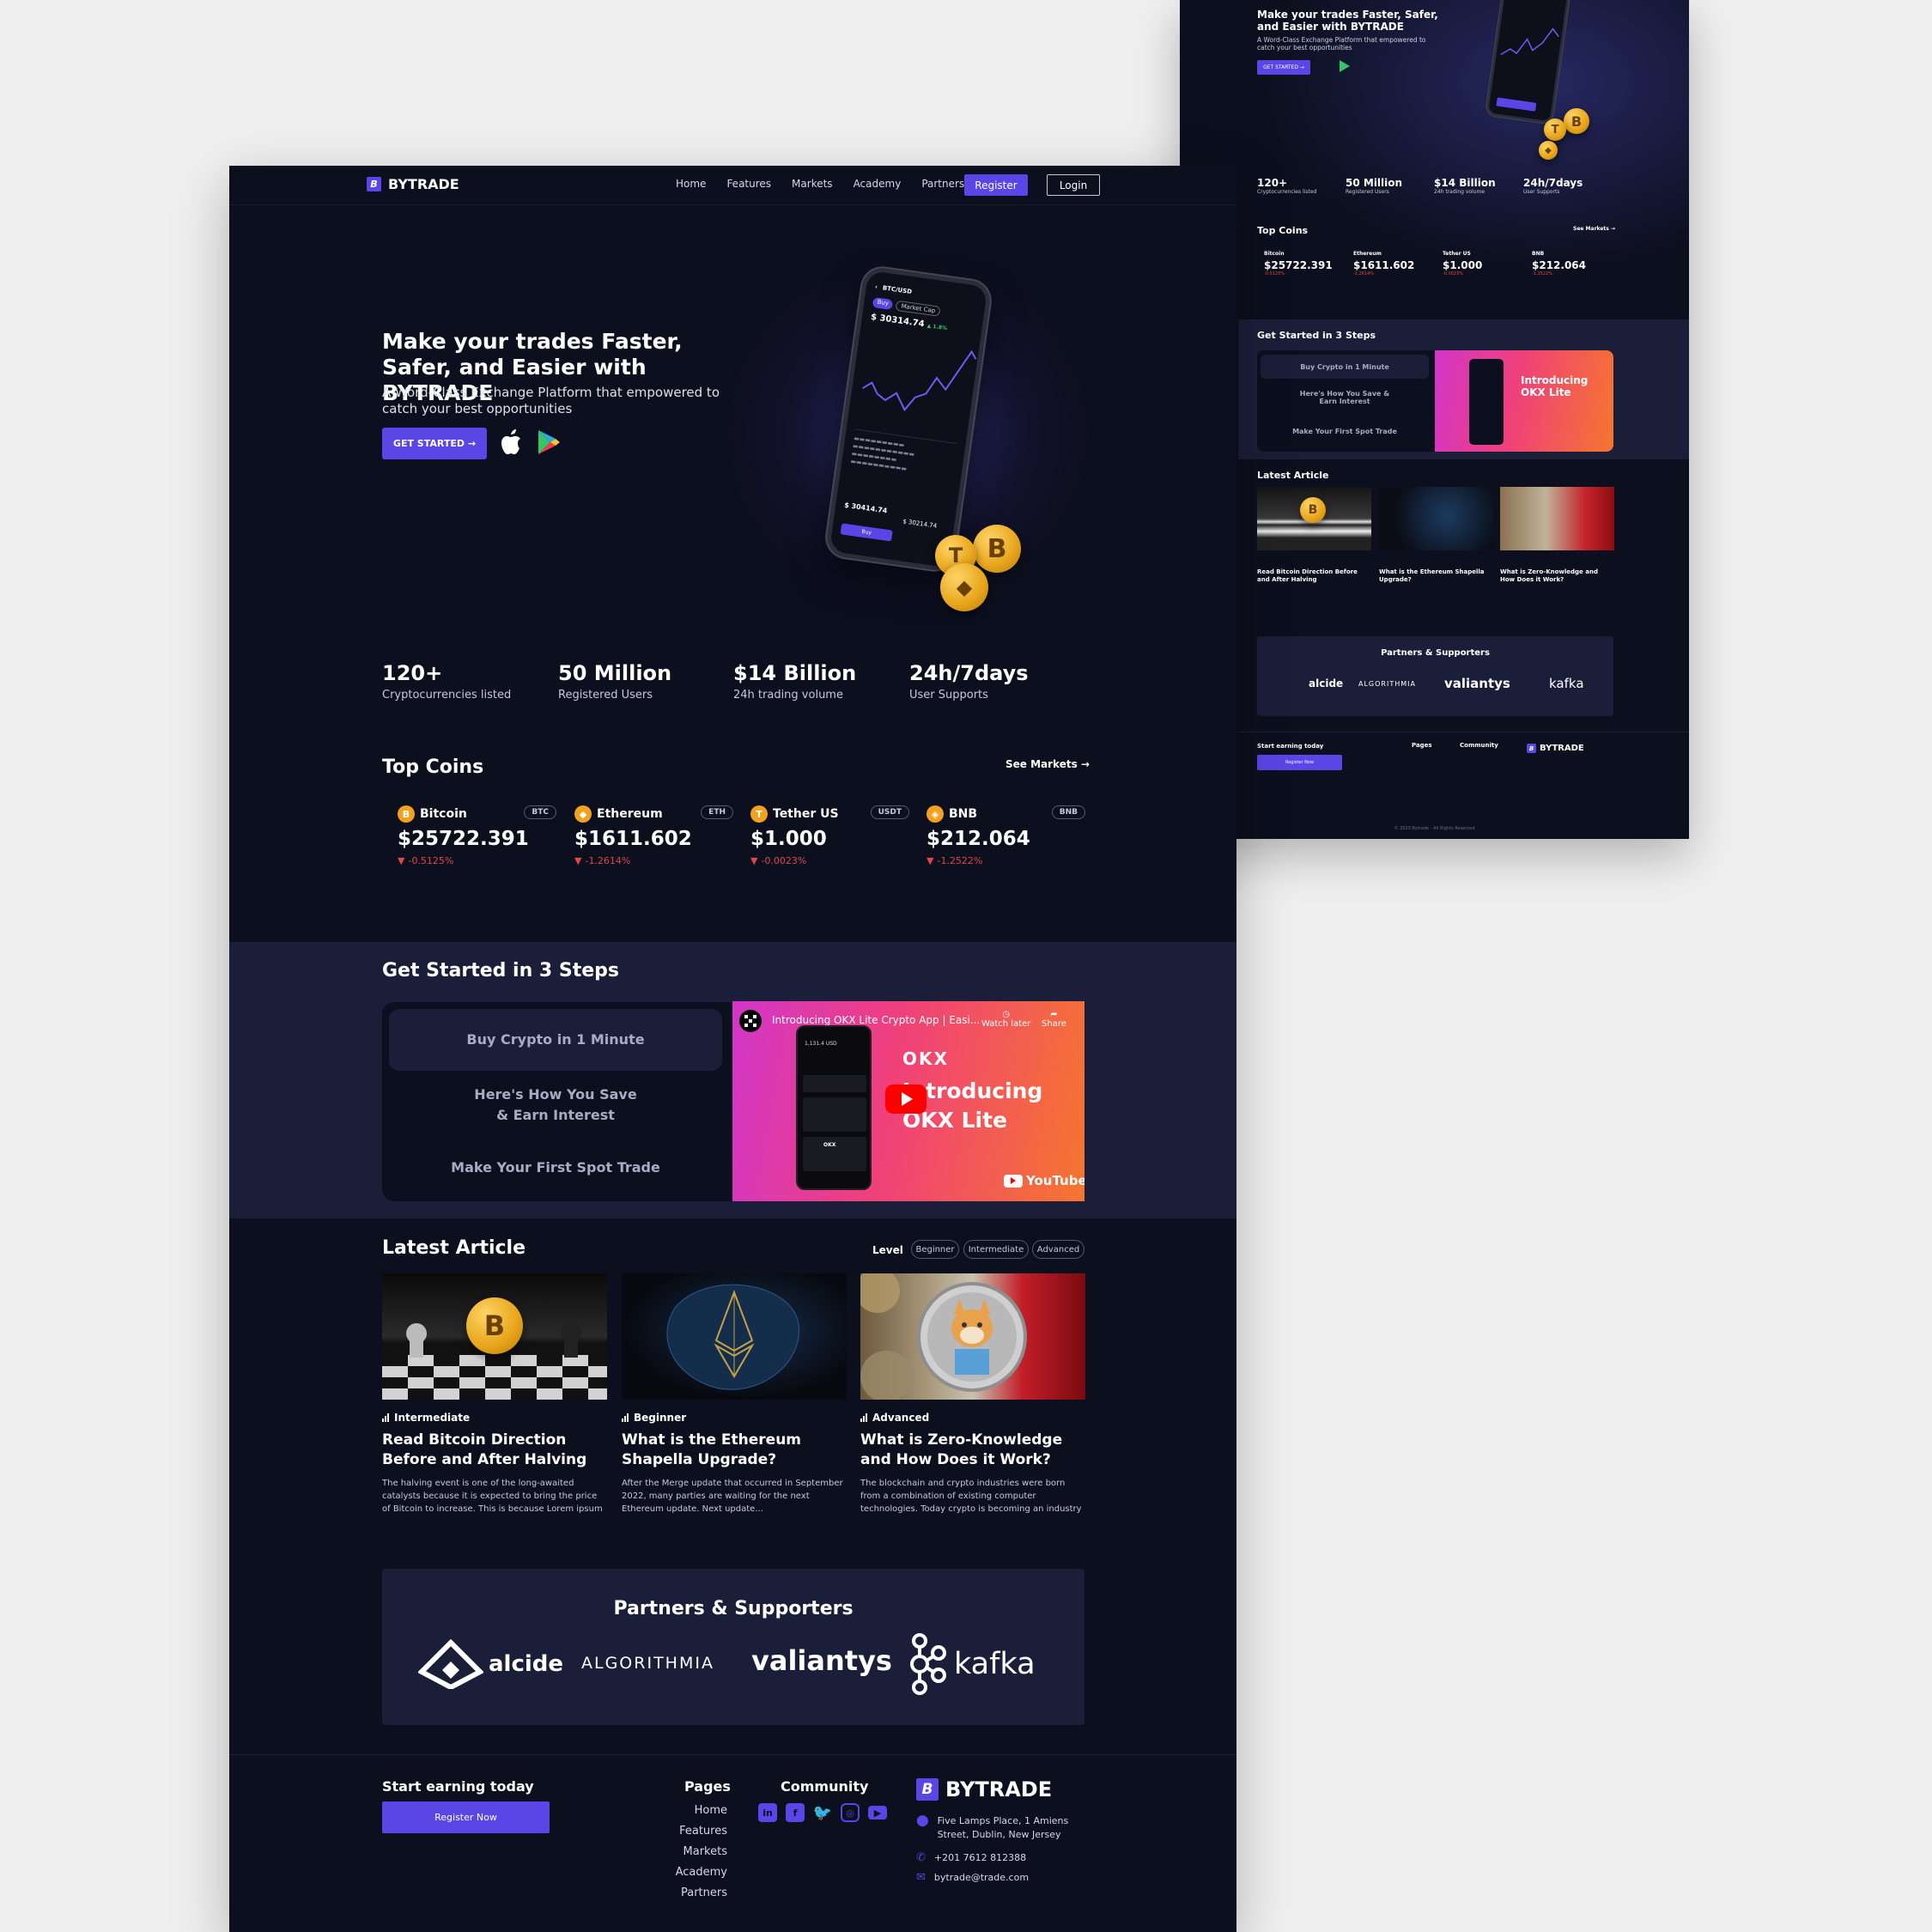 The width and height of the screenshot is (1932, 1932). What do you see at coordinates (876, 287) in the screenshot?
I see `back-chevron-icon: ‹` at bounding box center [876, 287].